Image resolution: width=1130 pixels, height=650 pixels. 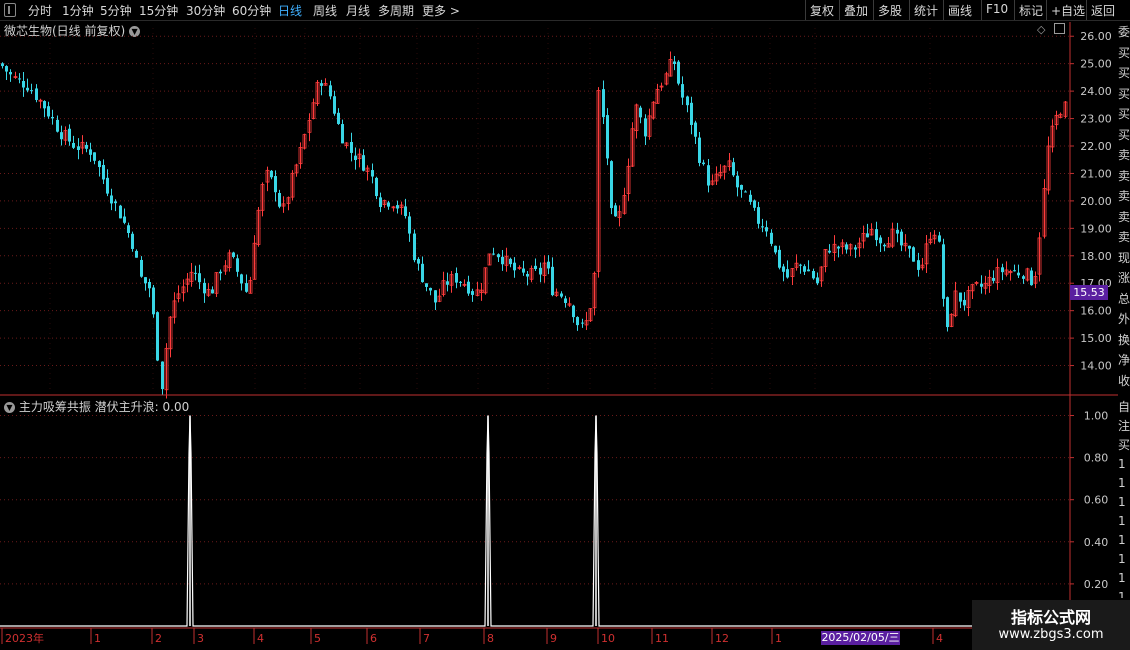 What do you see at coordinates (317, 638) in the screenshot?
I see `date-label: 5` at bounding box center [317, 638].